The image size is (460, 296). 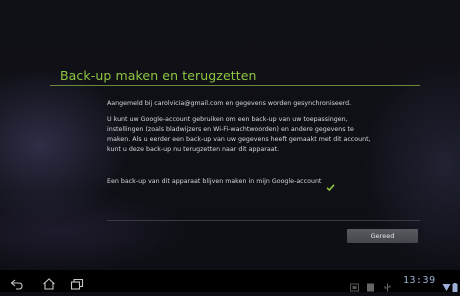 I want to click on screenshot-icon, so click(x=354, y=284).